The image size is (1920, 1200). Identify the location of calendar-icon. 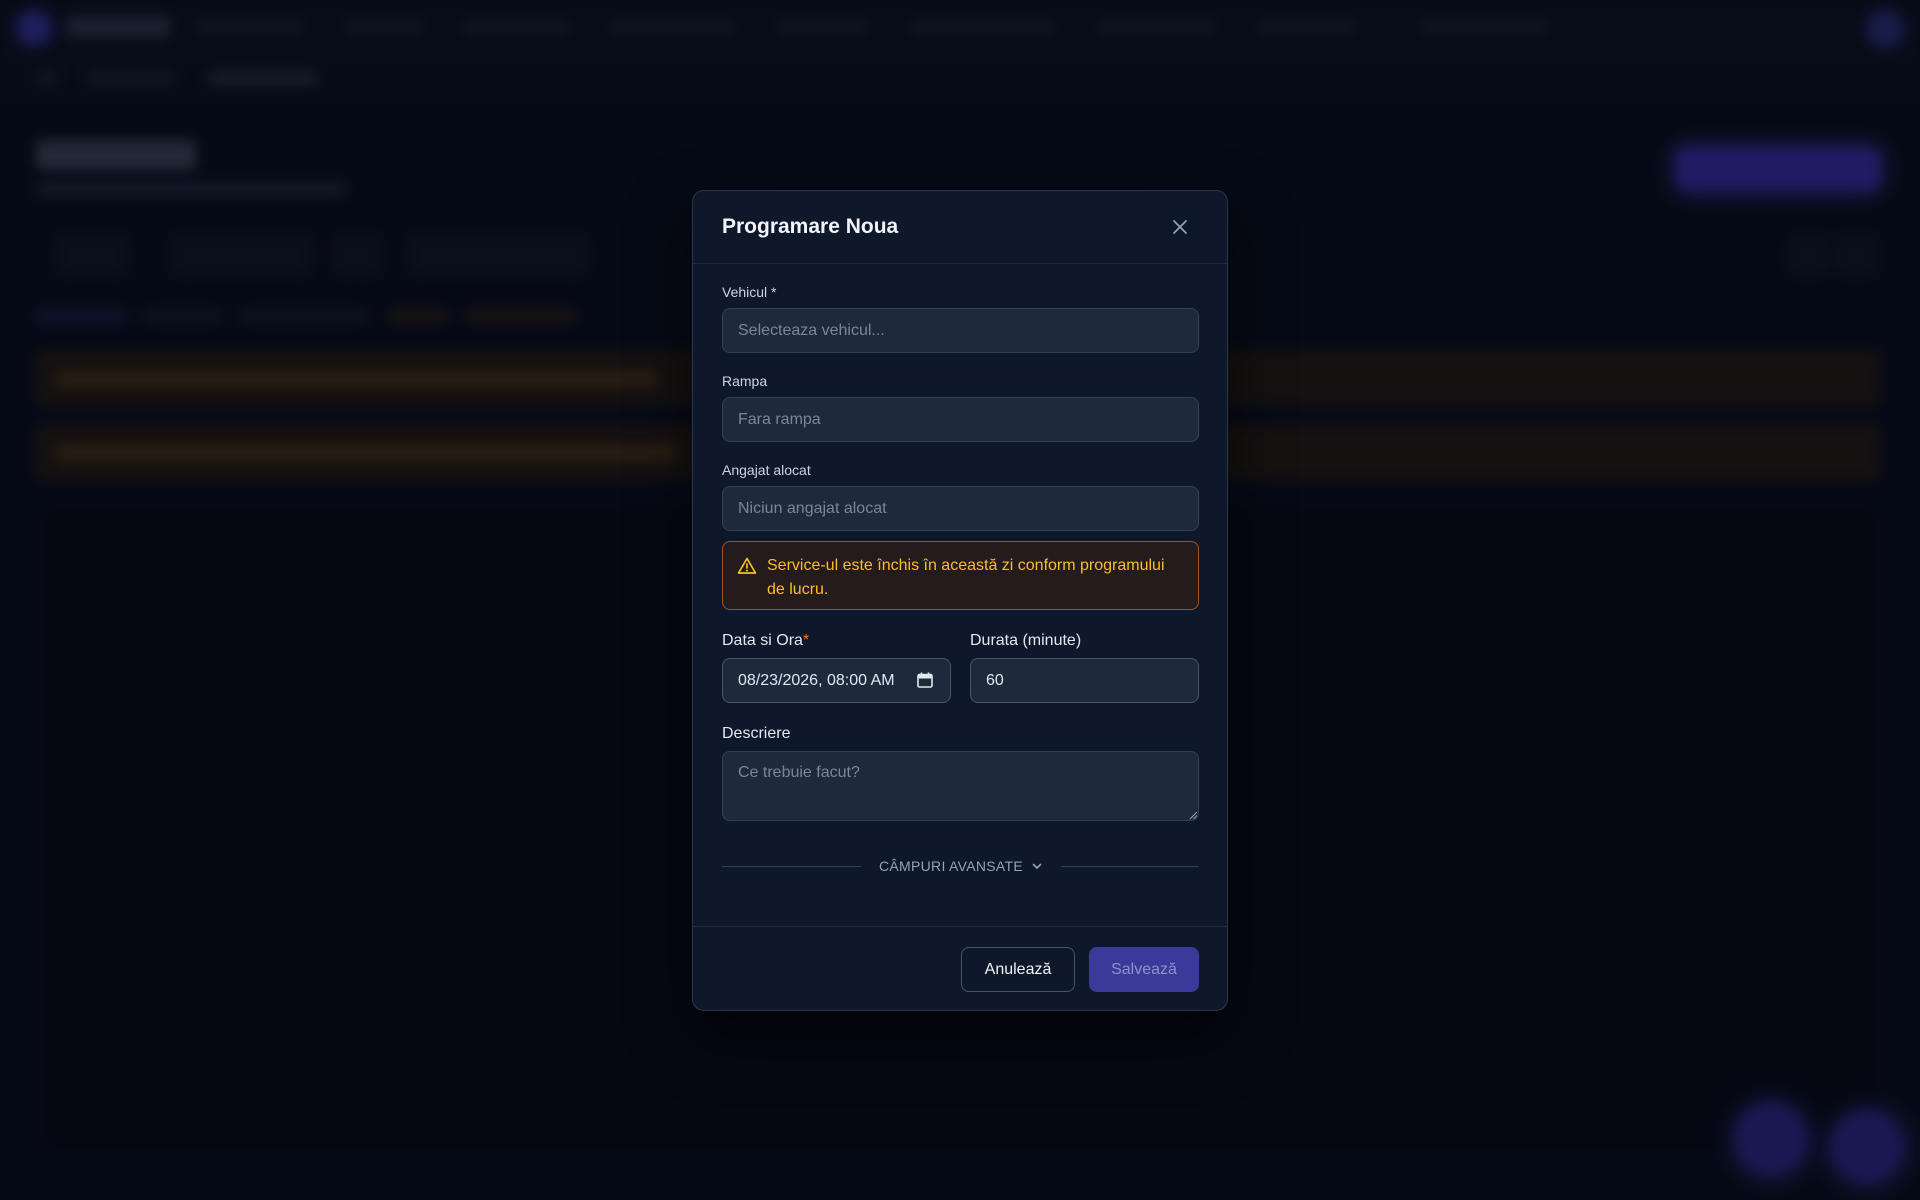
(925, 680).